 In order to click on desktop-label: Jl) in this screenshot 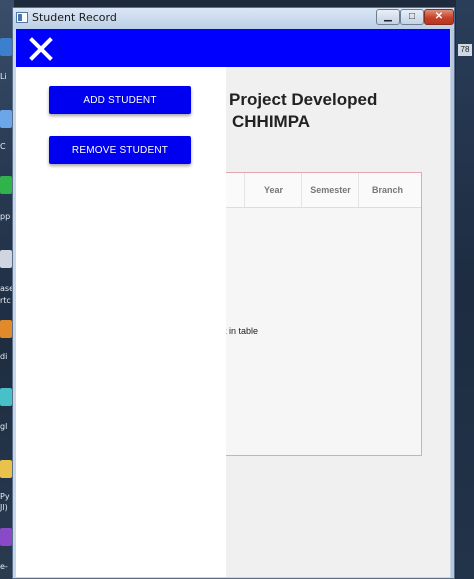, I will do `click(4, 507)`.